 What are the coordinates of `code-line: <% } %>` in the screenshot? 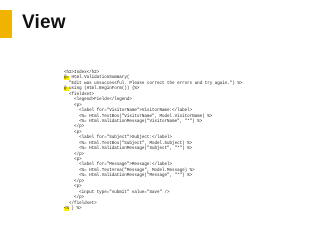 It's located at (73, 208).